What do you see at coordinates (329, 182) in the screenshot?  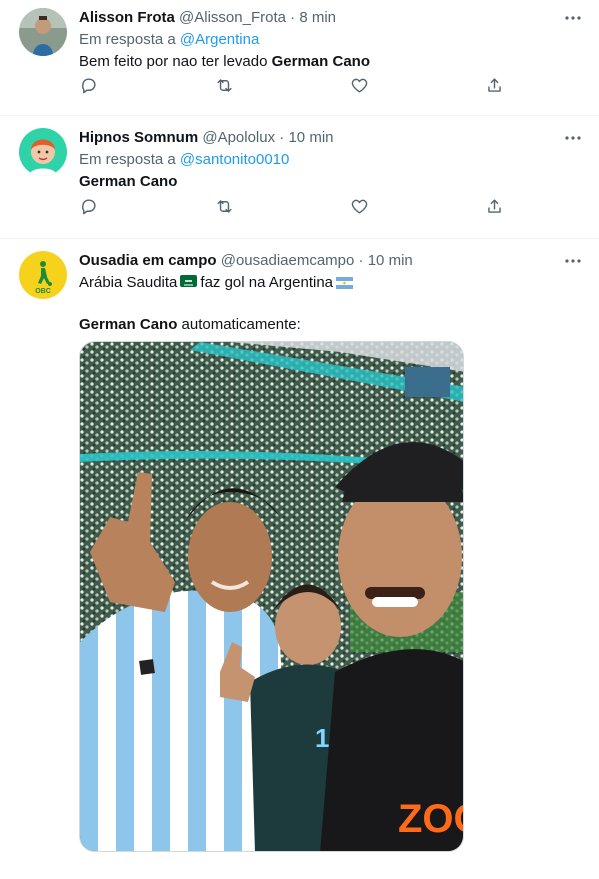 I see `tweet-text: German Cano` at bounding box center [329, 182].